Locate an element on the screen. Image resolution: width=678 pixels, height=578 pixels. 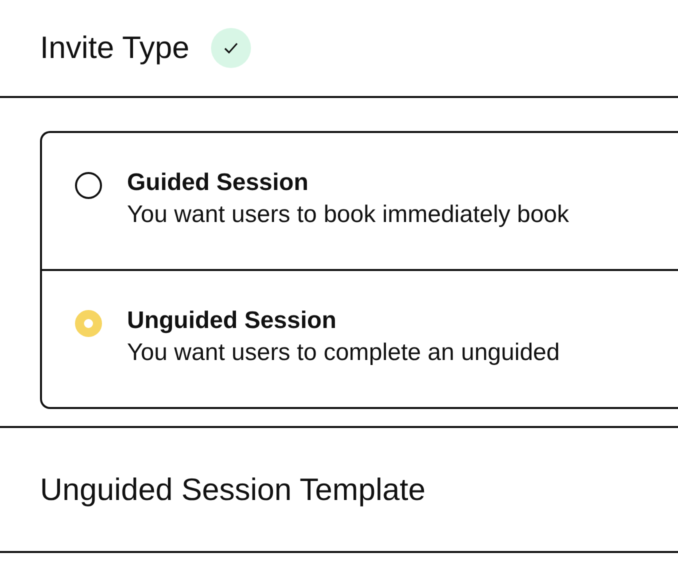
section-title: Invite Type is located at coordinates (115, 48).